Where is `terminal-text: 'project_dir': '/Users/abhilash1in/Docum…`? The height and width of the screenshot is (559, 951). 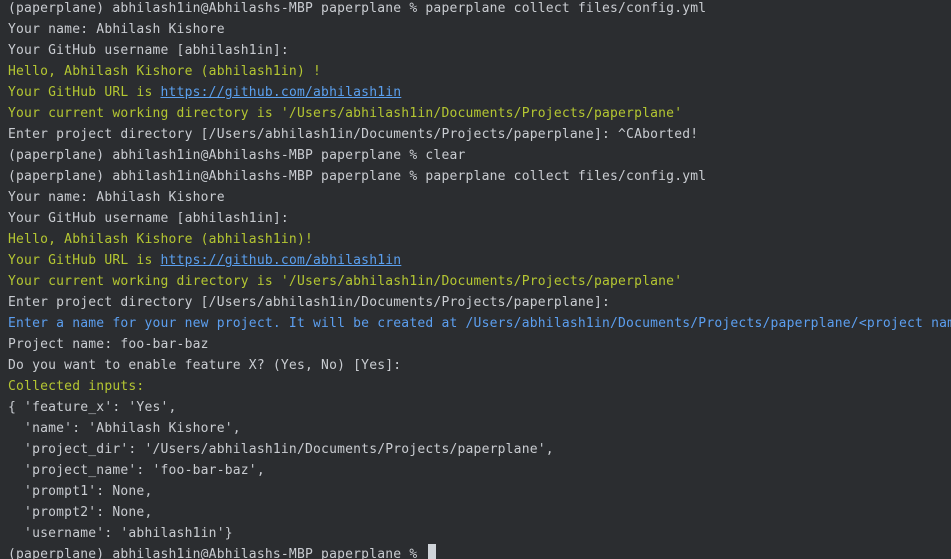 terminal-text: 'project_dir': '/Users/abhilash1in/Docum… is located at coordinates (281, 449).